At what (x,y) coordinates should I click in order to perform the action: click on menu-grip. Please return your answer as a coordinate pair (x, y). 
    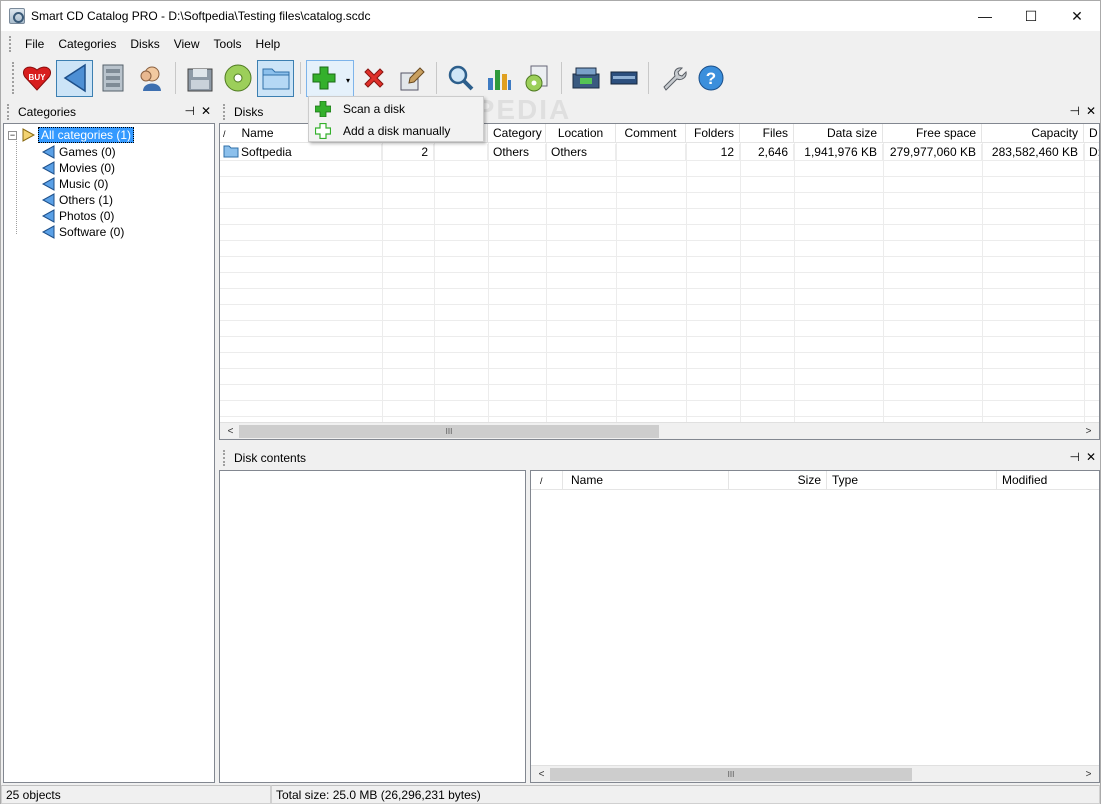
    Looking at the image, I should click on (10, 44).